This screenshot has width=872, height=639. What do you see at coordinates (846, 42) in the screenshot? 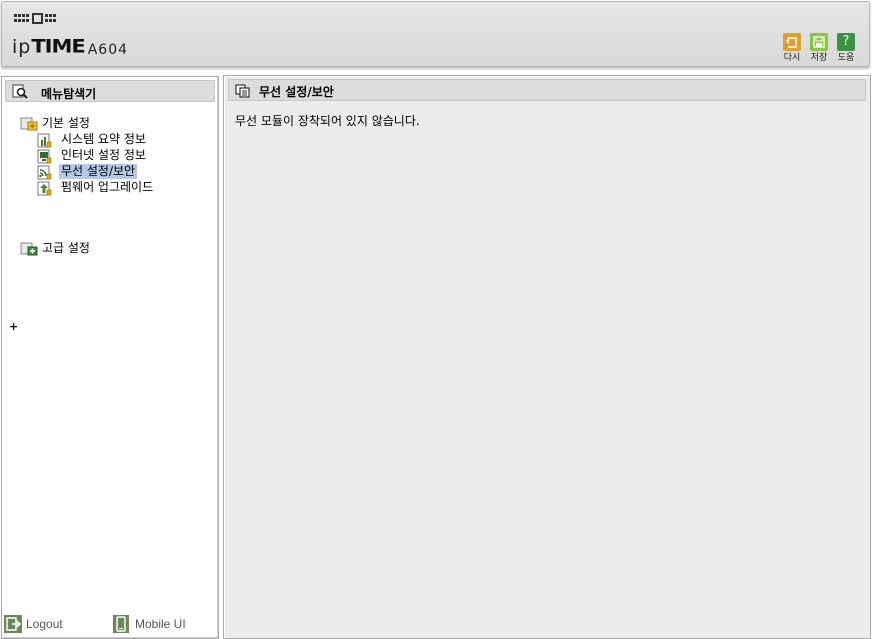
I see `help-icon: ?` at bounding box center [846, 42].